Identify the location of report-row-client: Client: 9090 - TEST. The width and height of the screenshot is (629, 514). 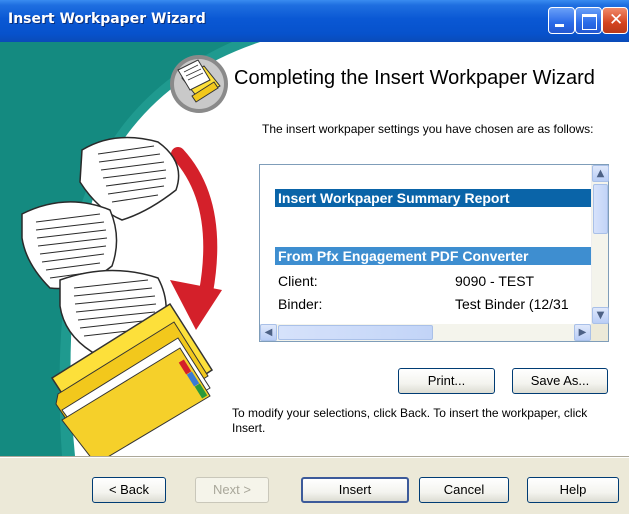
(434, 283).